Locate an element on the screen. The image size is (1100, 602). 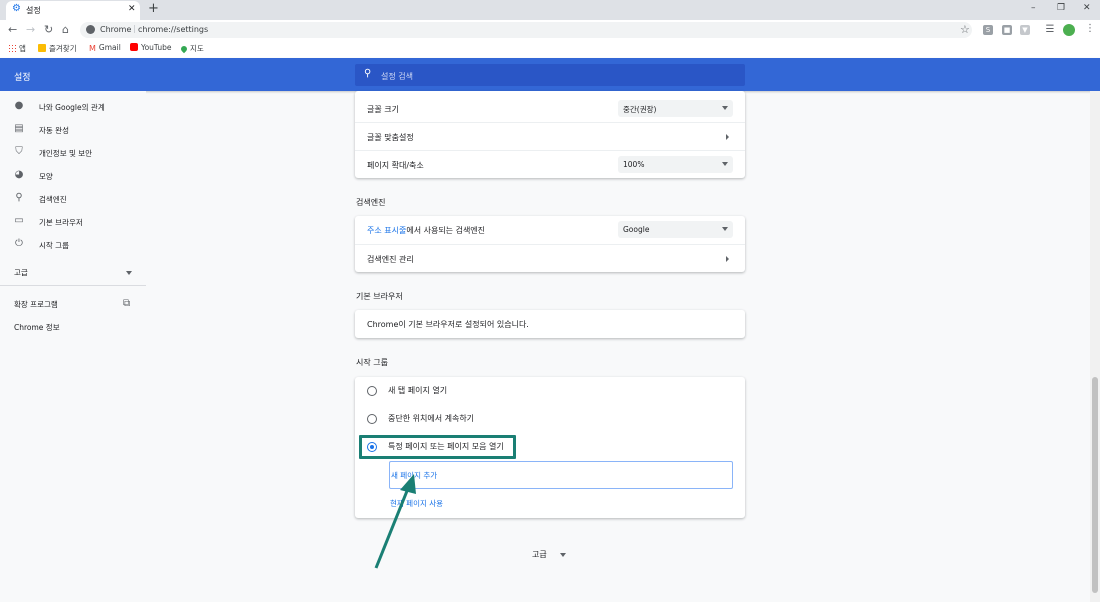
sidebar-item-label: 모양 is located at coordinates (46, 176).